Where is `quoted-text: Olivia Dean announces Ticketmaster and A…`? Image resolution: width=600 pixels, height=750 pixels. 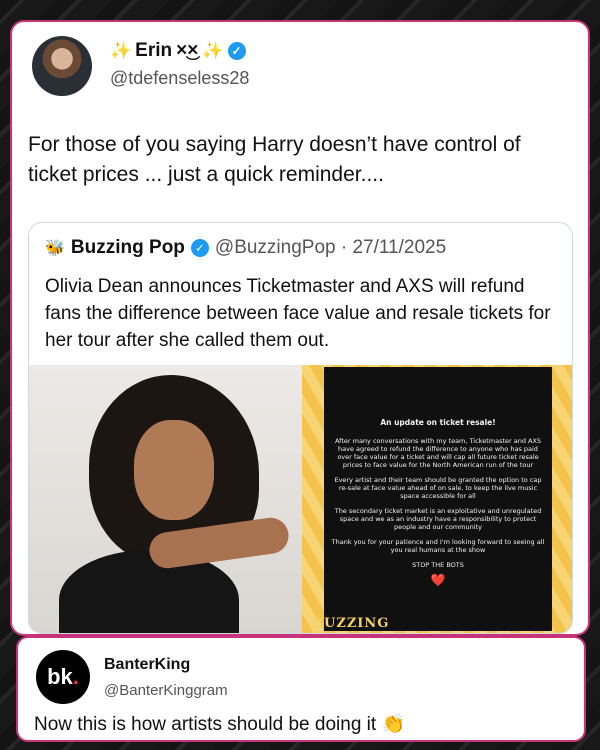 quoted-text: Olivia Dean announces Ticketmaster and A… is located at coordinates (298, 313).